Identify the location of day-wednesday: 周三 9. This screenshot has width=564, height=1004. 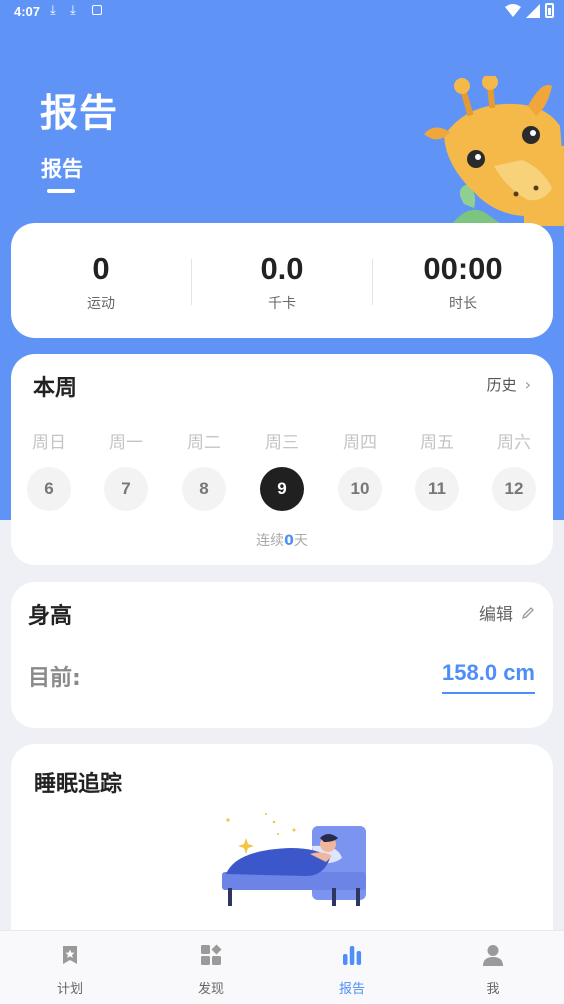
(282, 469).